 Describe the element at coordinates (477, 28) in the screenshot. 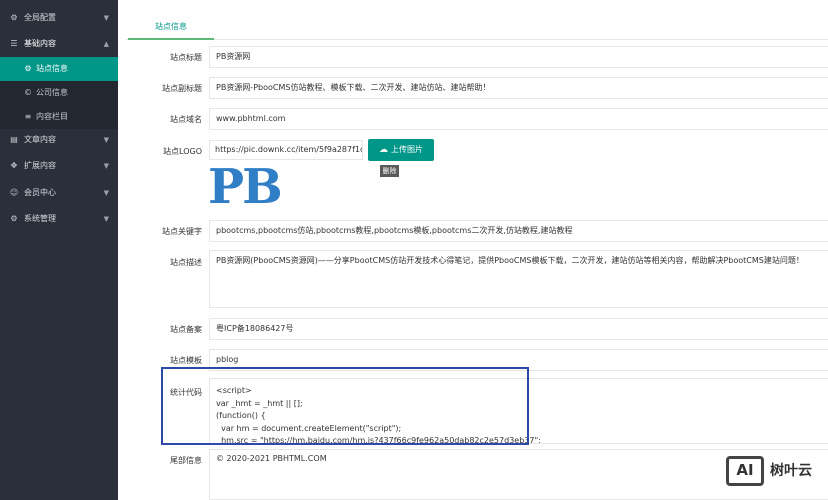

I see `tab-bar: 站点信息` at that location.